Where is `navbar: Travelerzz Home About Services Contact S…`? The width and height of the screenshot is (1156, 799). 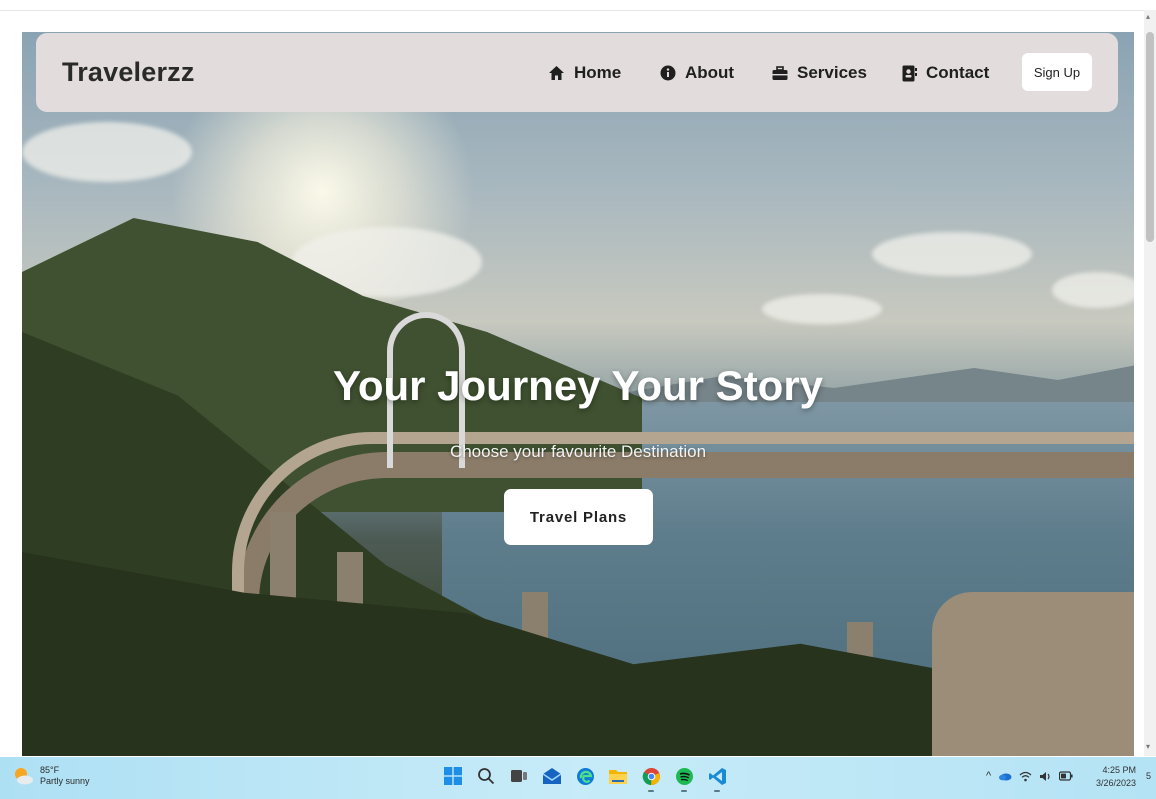
navbar: Travelerzz Home About Services Contact S… is located at coordinates (577, 72).